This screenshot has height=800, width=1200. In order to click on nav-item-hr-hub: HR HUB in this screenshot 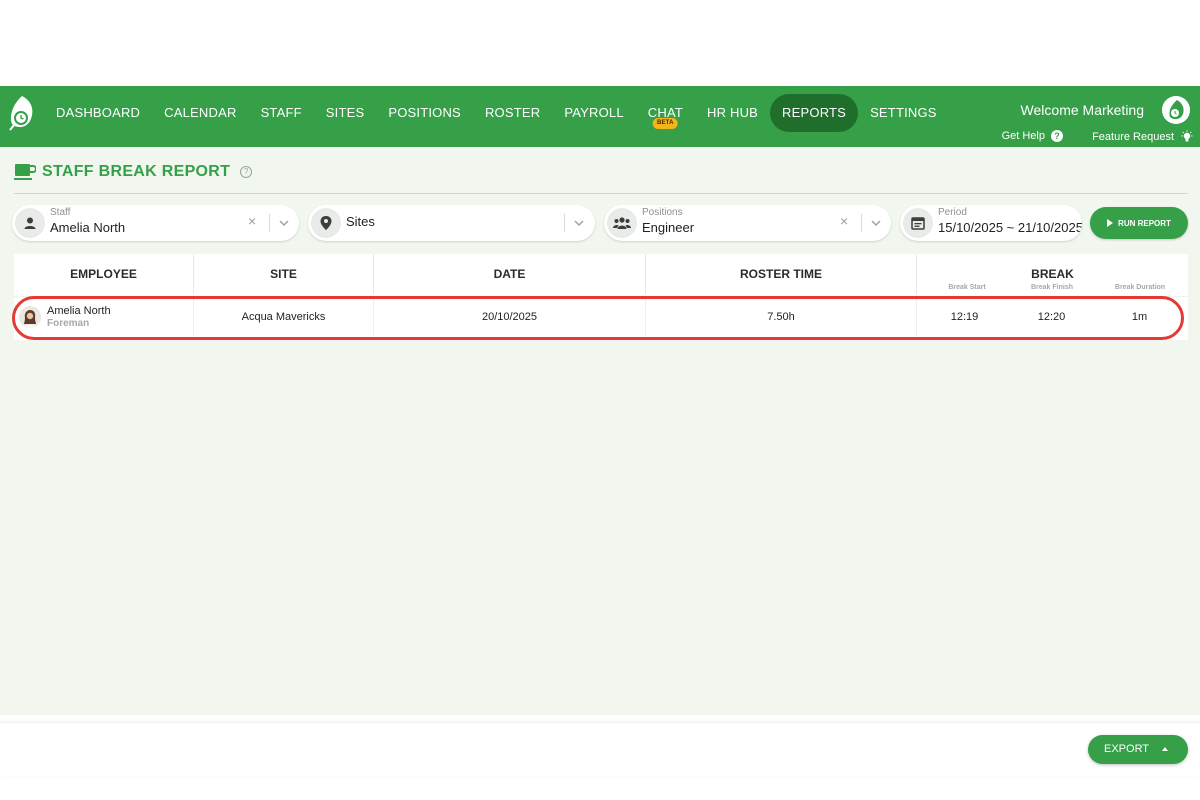, I will do `click(732, 113)`.